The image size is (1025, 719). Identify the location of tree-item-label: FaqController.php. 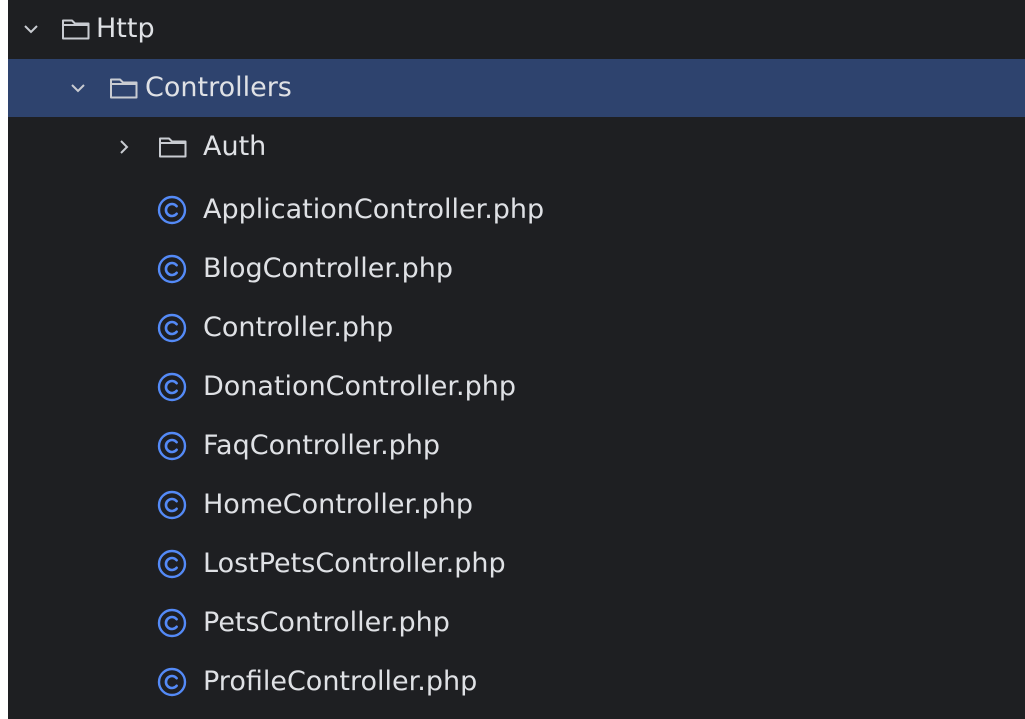
(322, 445).